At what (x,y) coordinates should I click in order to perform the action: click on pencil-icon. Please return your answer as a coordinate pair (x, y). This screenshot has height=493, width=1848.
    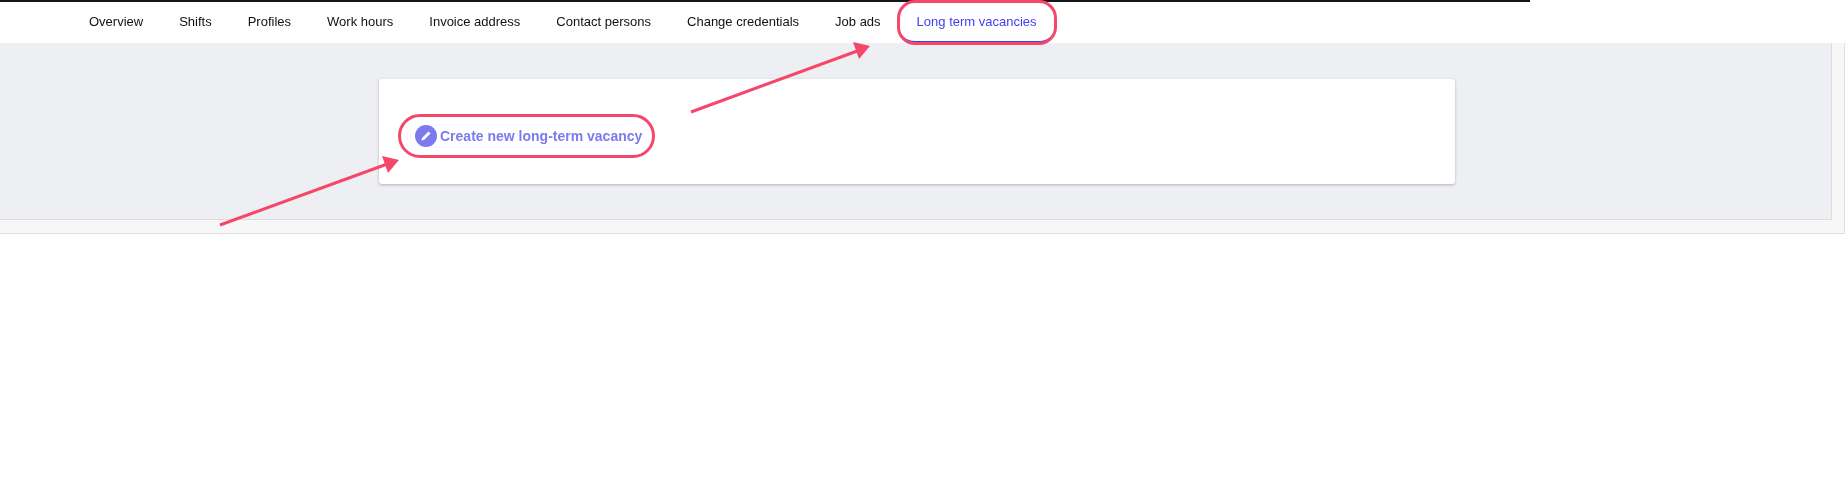
    Looking at the image, I should click on (426, 136).